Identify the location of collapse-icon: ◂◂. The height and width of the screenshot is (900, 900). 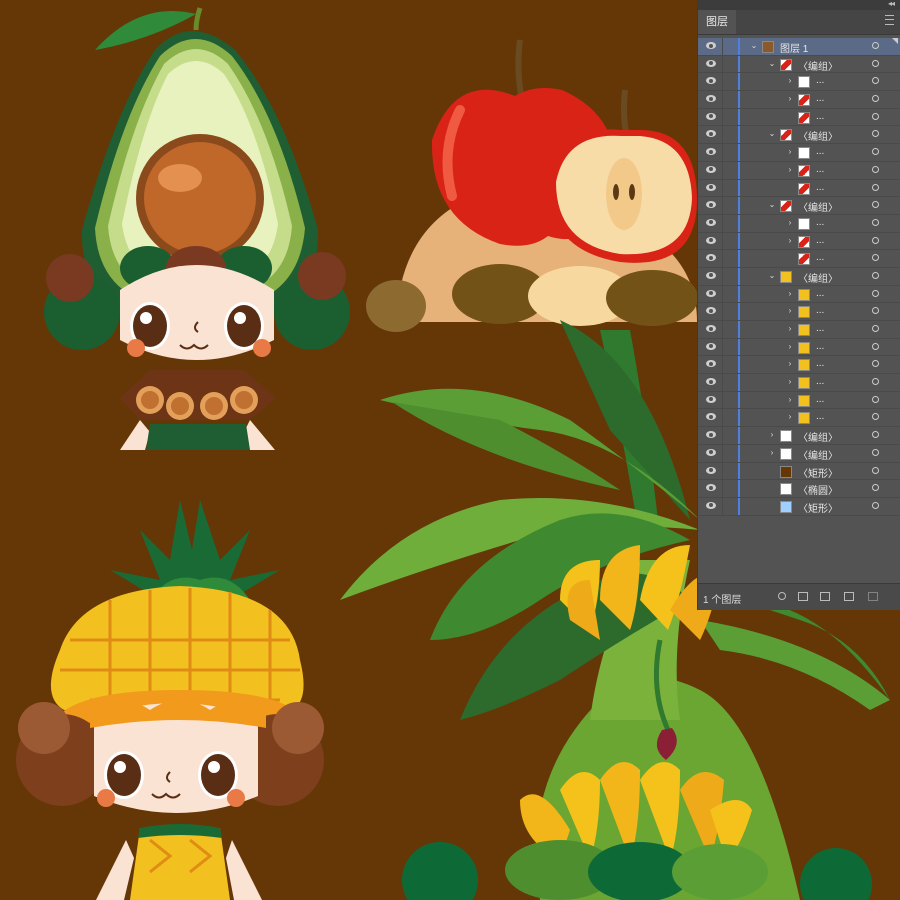
(891, 4).